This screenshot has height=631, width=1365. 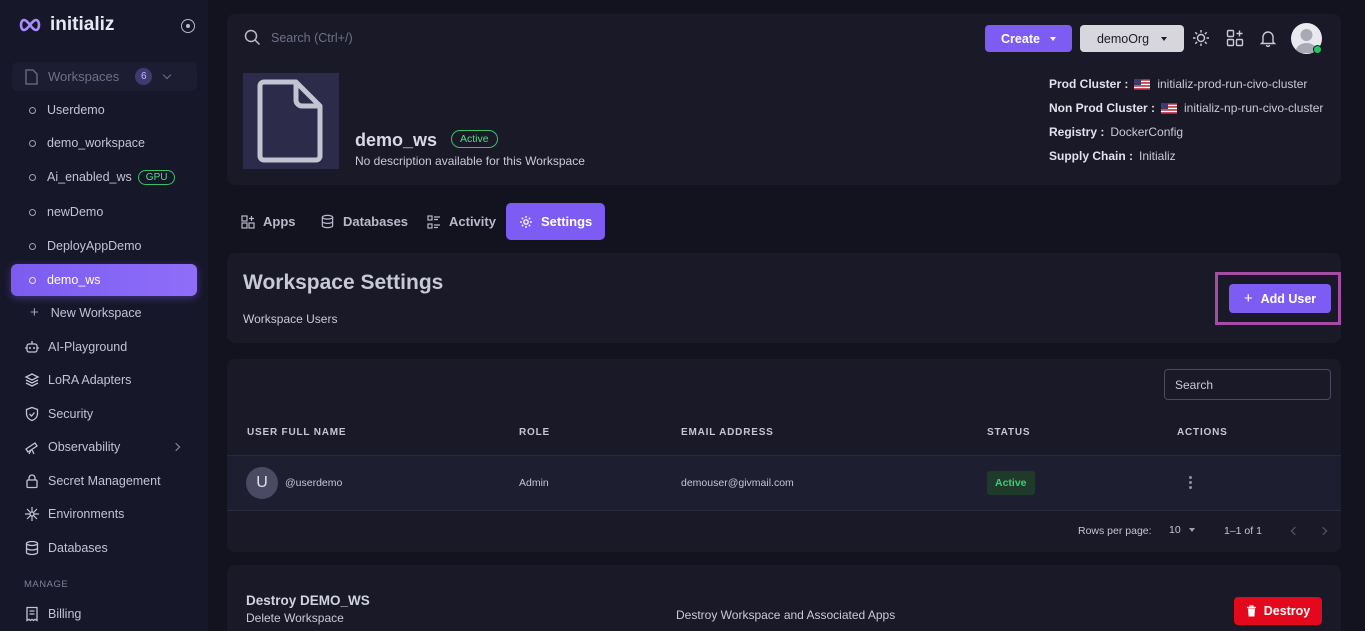 I want to click on workspace-item-label: Ai_enabled_ws, so click(x=89, y=177).